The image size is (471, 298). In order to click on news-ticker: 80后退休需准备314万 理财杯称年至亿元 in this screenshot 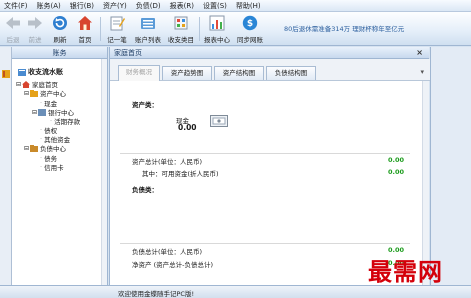, I will do `click(344, 28)`.